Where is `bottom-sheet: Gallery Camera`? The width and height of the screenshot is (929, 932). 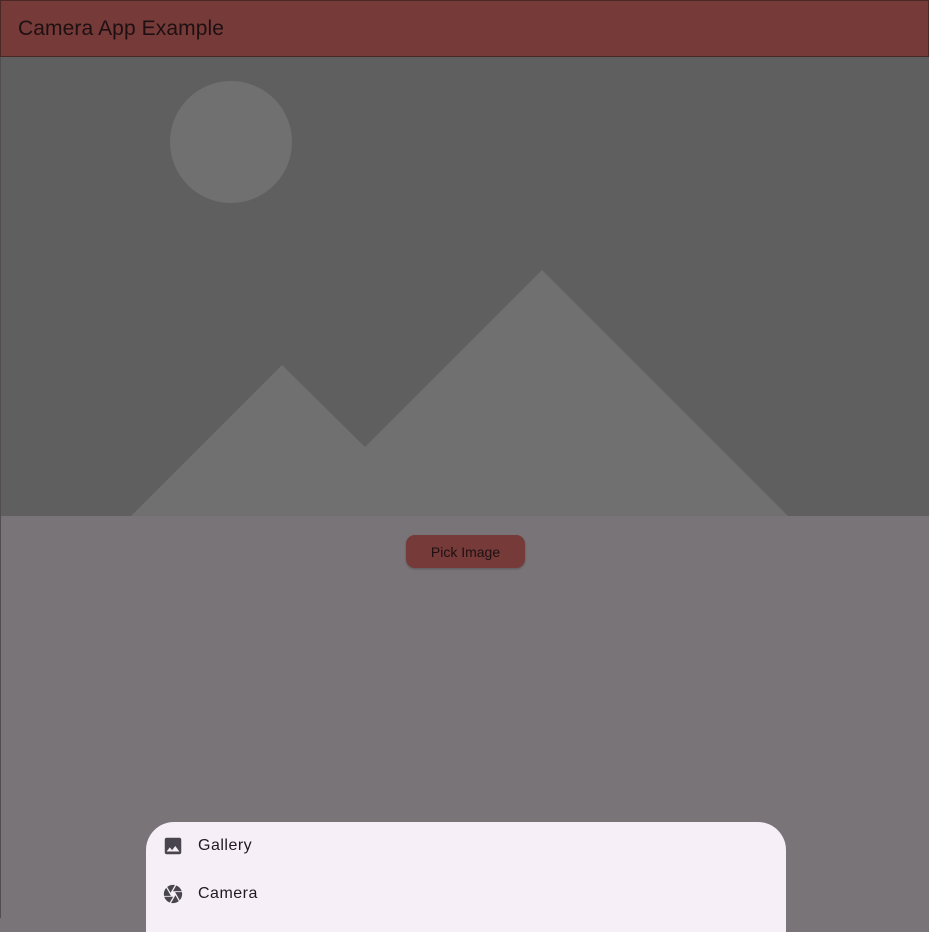
bottom-sheet: Gallery Camera is located at coordinates (466, 877).